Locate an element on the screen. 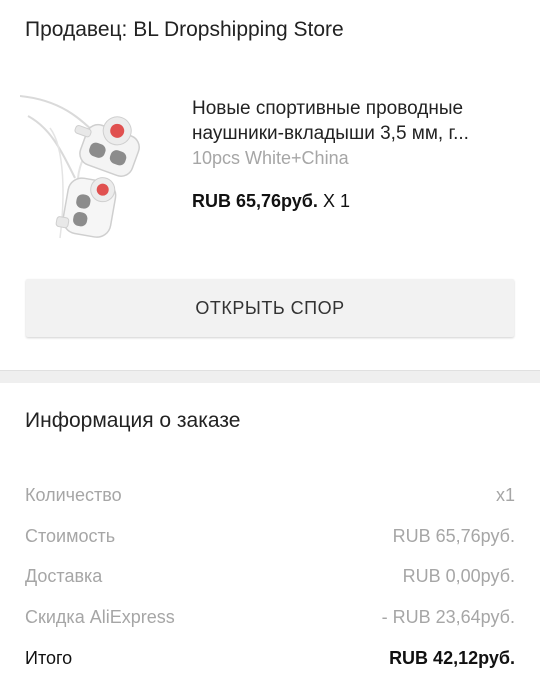 The width and height of the screenshot is (540, 689). cost-label: Стоимость is located at coordinates (70, 536).